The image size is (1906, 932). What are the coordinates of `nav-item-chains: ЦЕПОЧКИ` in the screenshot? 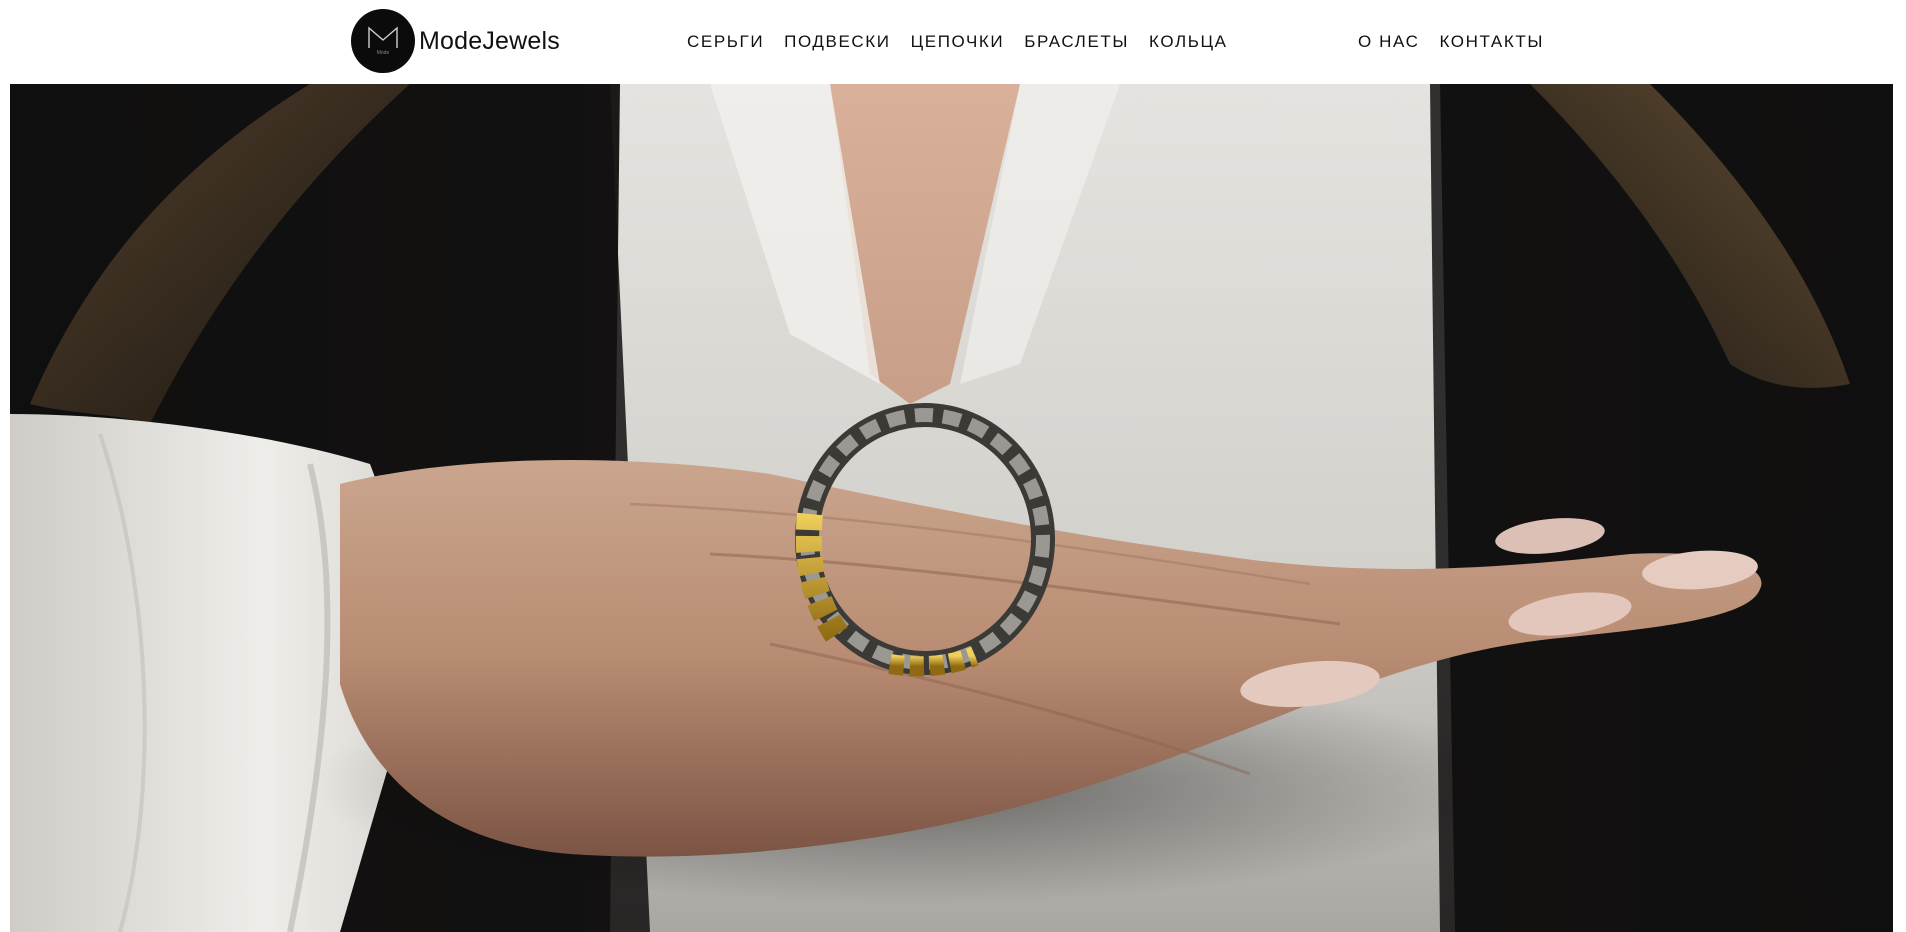 It's located at (958, 42).